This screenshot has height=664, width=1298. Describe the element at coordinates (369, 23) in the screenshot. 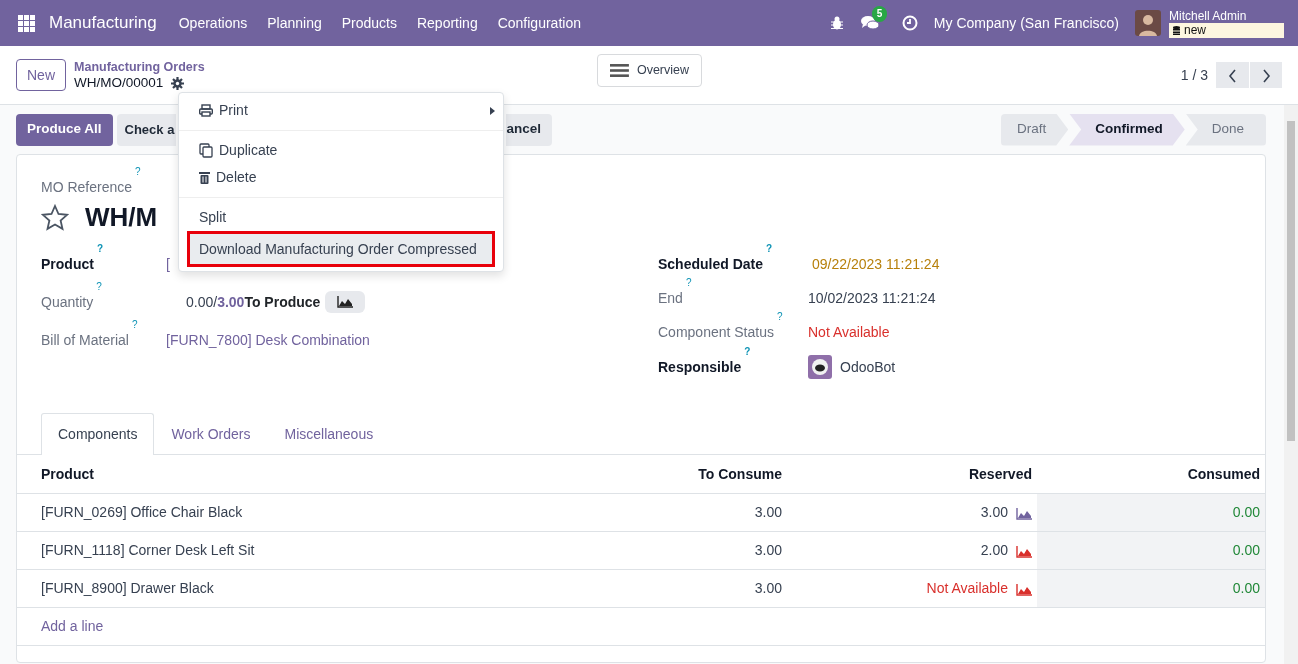

I see `menu-item: Products` at that location.